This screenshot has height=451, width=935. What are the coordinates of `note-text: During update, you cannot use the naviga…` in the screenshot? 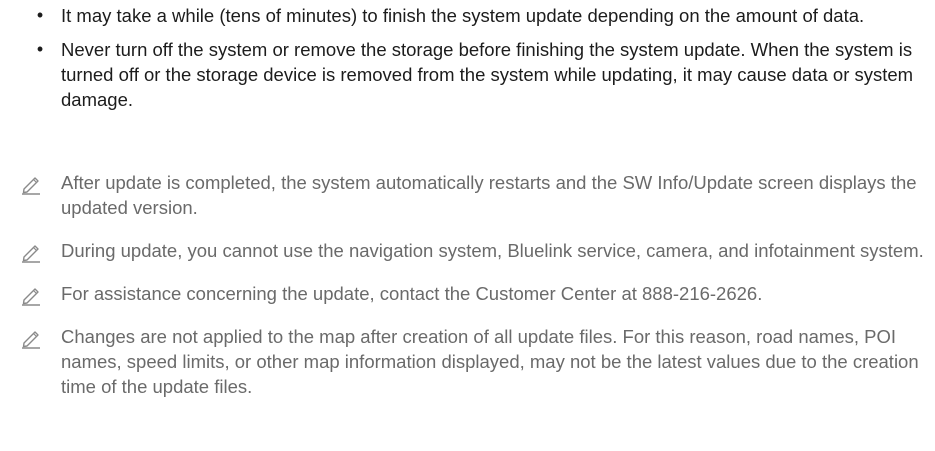 It's located at (492, 250).